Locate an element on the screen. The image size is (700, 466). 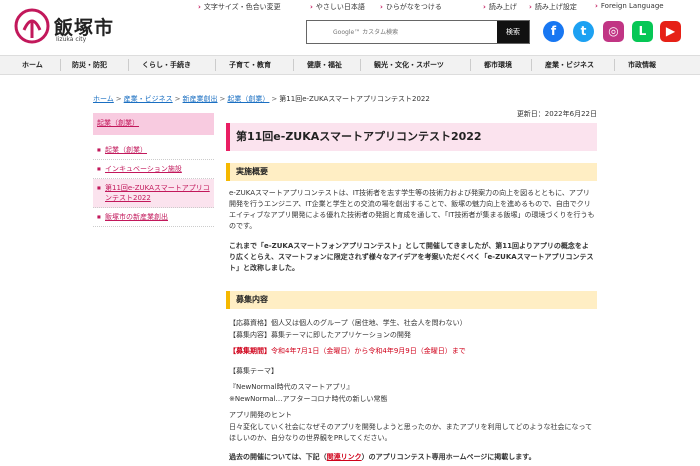
facebook-icon: f is located at coordinates (553, 31).